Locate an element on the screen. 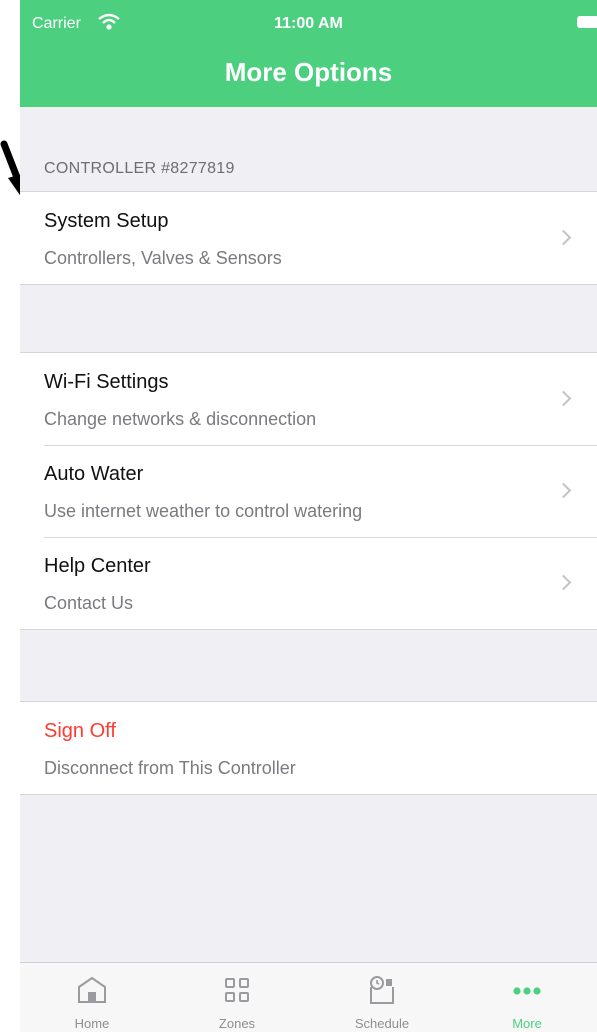 This screenshot has width=597, height=1032. schedule-calendar-icon is located at coordinates (382, 990).